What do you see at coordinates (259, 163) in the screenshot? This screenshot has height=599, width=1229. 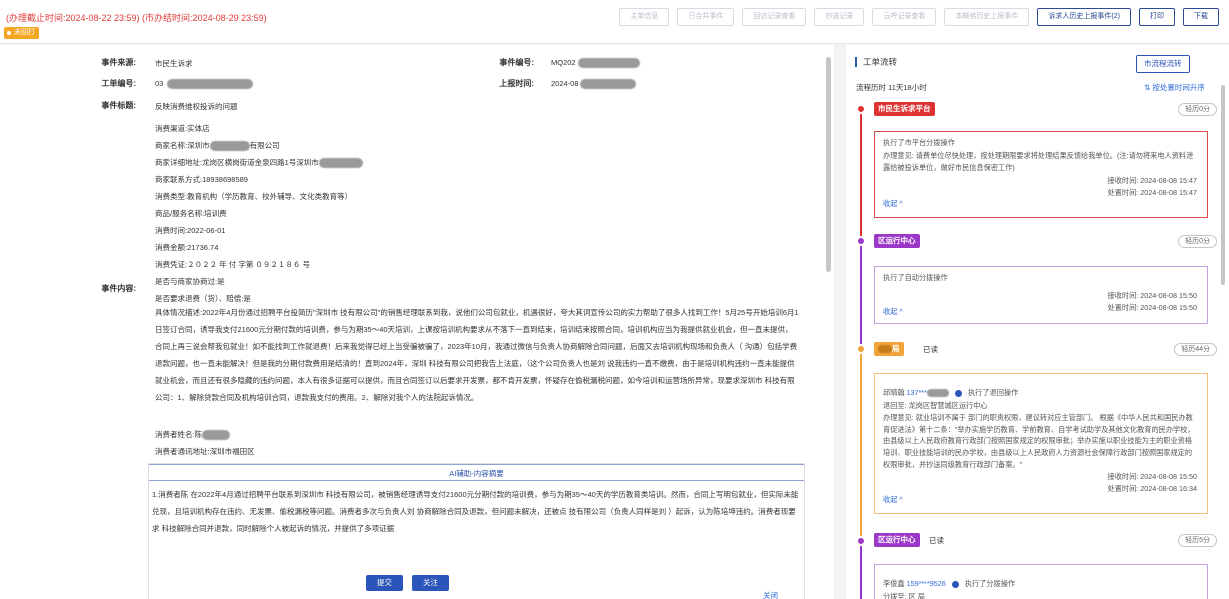 I see `content-line: 商家详细地址:龙岗区横岗街道金泉四路1号深圳市` at bounding box center [259, 163].